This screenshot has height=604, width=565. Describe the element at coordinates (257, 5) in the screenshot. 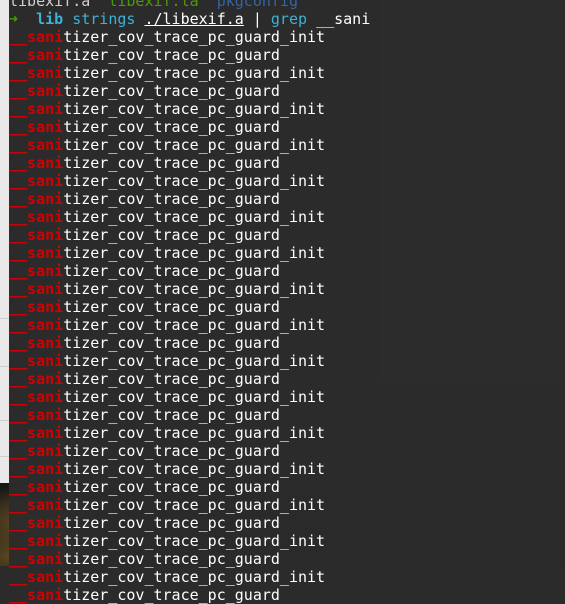

I see `directory-entry: pkgconfig` at that location.